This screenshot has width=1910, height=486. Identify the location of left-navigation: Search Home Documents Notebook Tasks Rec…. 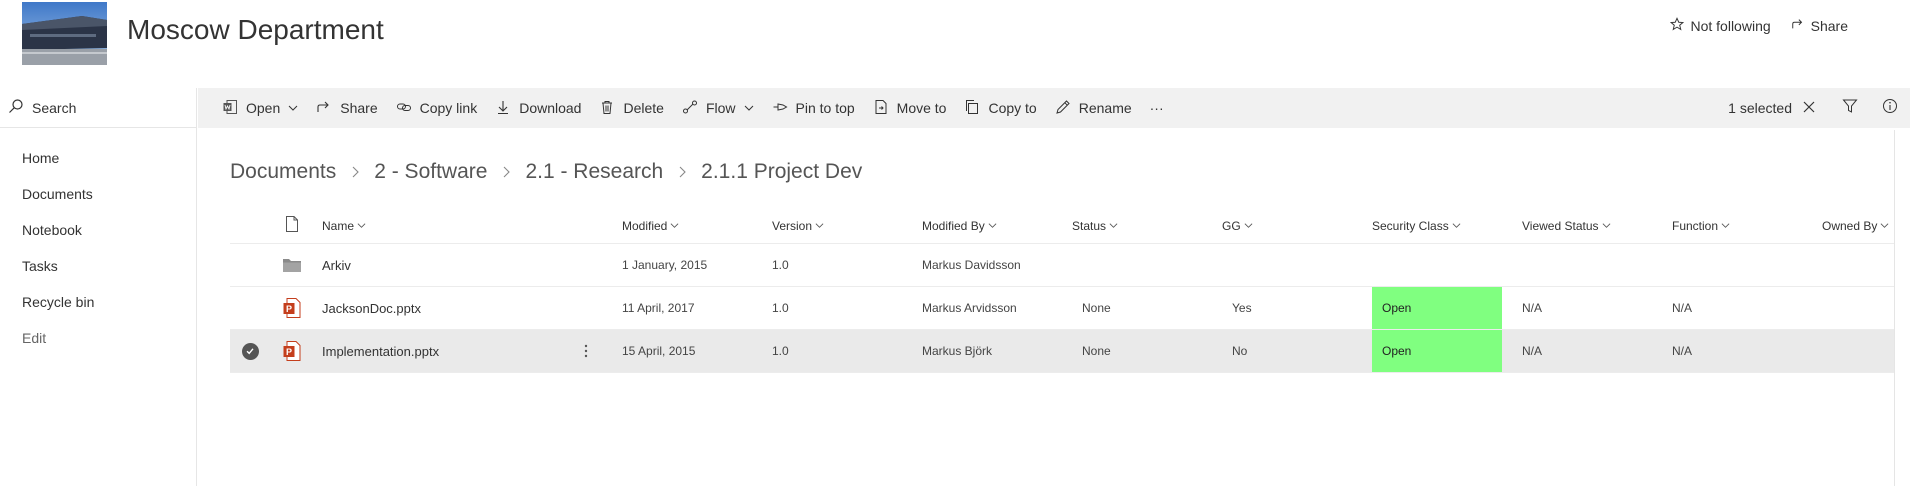
(98, 287).